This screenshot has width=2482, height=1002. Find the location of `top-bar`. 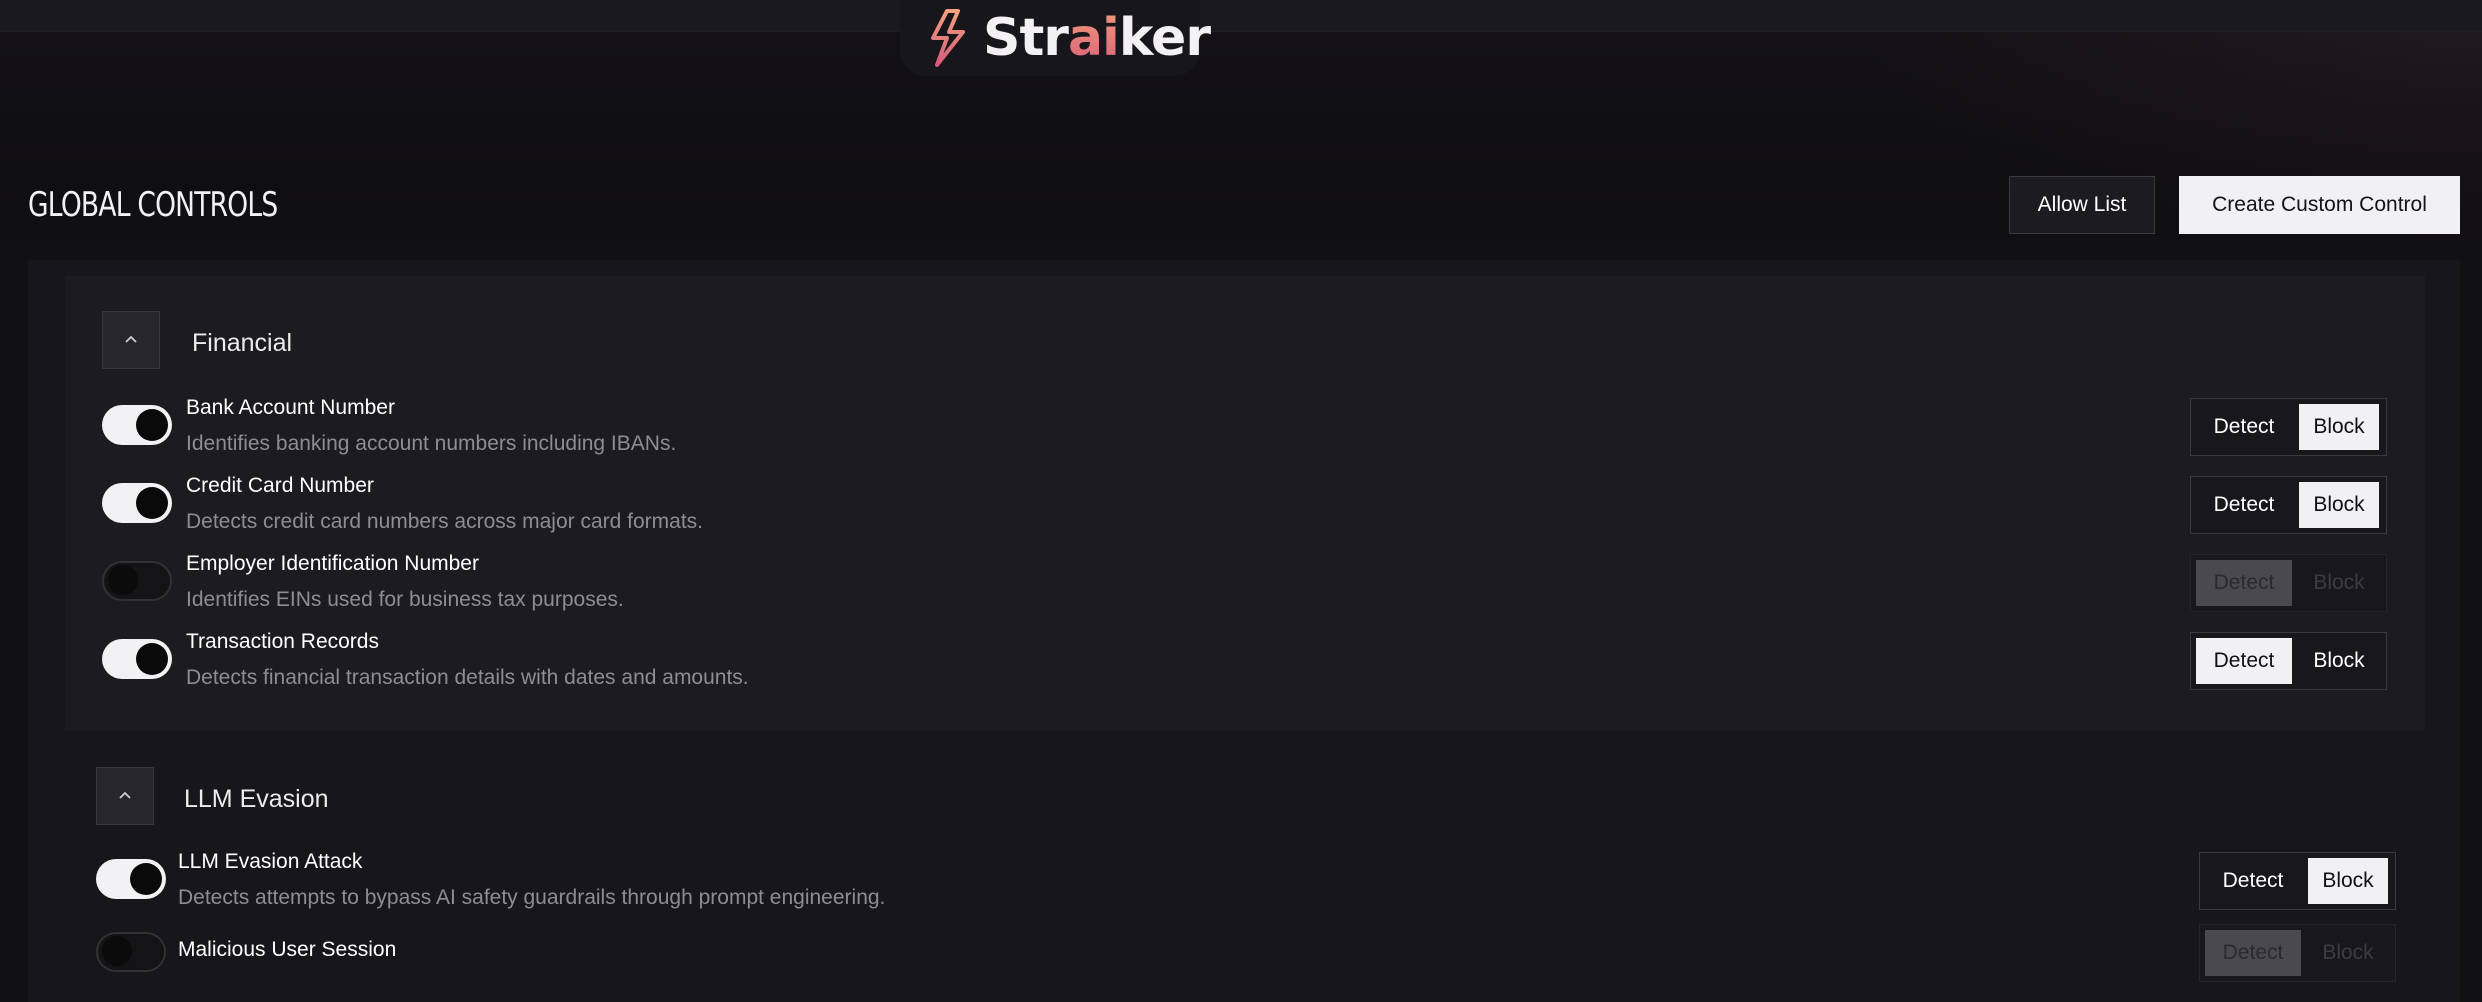

top-bar is located at coordinates (1241, 16).